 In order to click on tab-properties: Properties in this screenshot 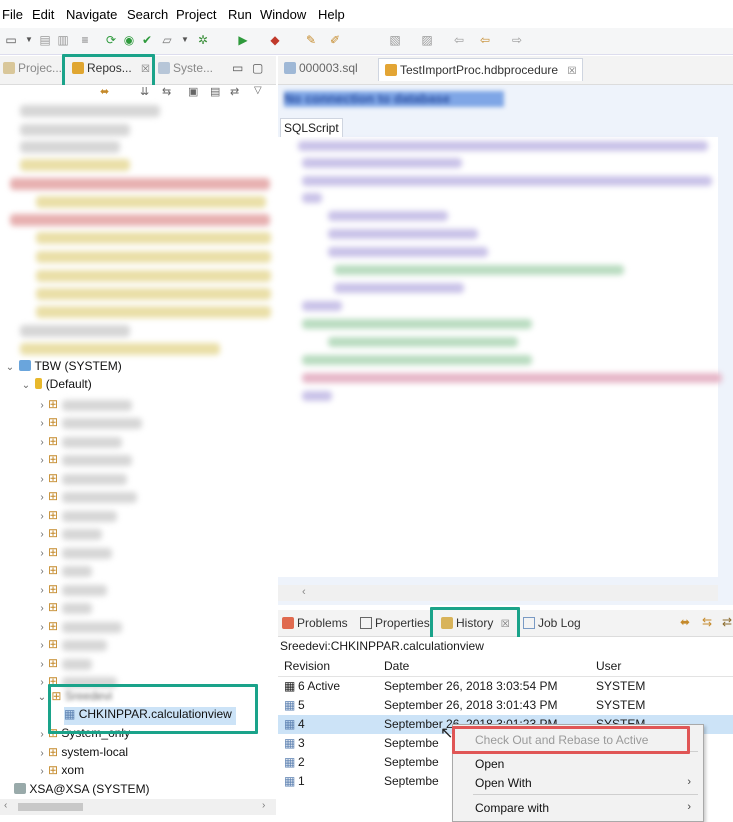, I will do `click(395, 625)`.